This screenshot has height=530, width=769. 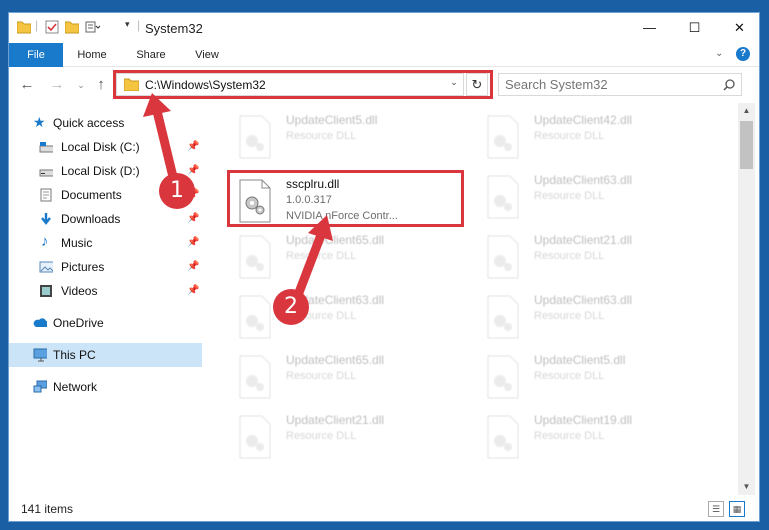 What do you see at coordinates (177, 191) in the screenshot?
I see `step-marker-1: 1` at bounding box center [177, 191].